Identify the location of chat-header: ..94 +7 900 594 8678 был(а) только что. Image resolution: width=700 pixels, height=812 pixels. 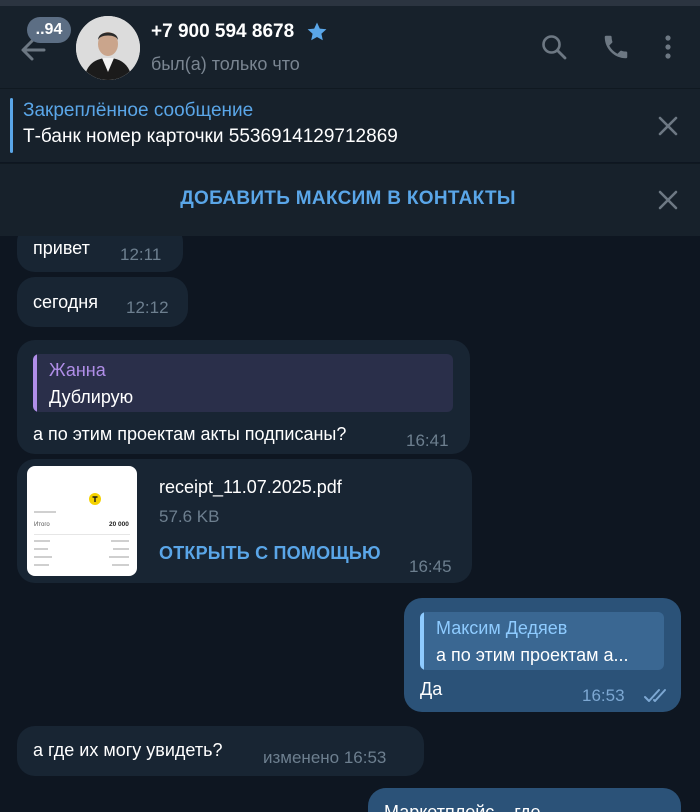
(350, 47).